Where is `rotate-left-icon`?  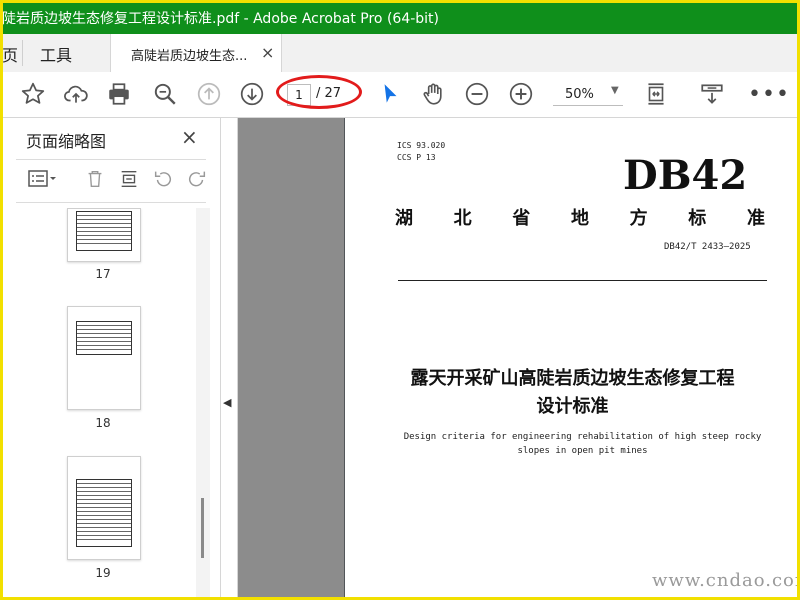
rotate-left-icon is located at coordinates (163, 179).